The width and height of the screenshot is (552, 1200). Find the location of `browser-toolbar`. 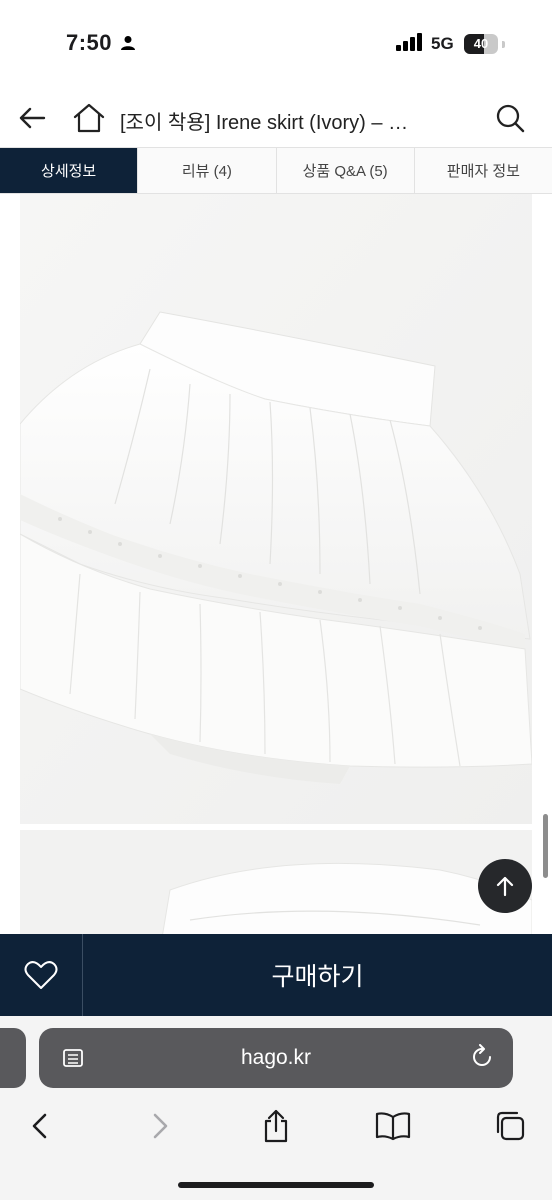

browser-toolbar is located at coordinates (276, 1127).